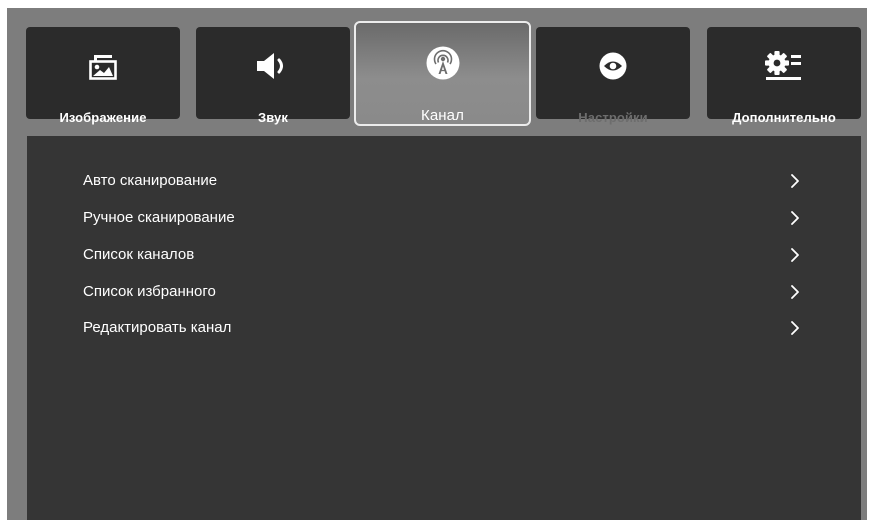  I want to click on tab-sound: Звук, so click(273, 76).